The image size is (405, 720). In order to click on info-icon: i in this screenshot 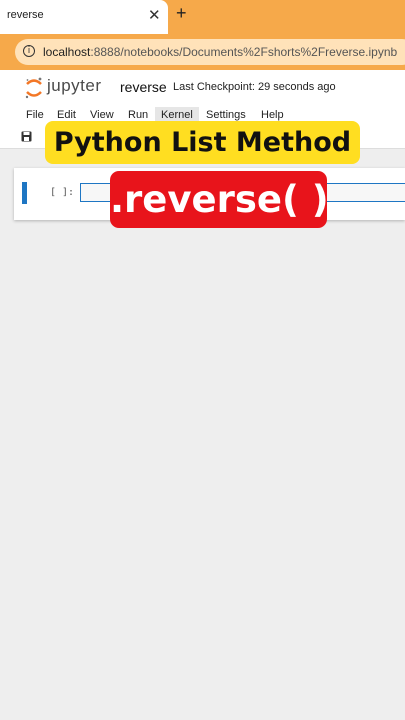, I will do `click(29, 51)`.